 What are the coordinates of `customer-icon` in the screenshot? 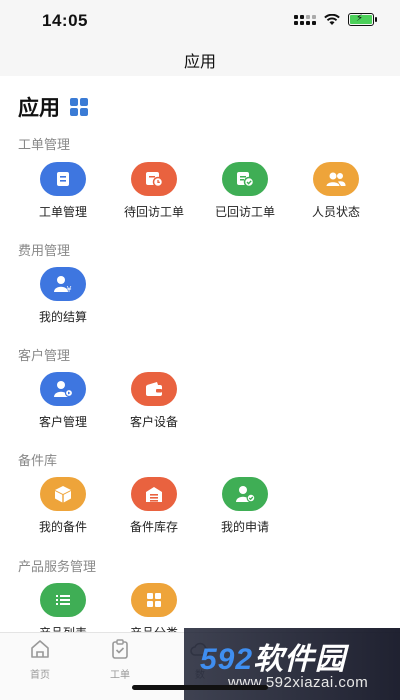 It's located at (63, 389).